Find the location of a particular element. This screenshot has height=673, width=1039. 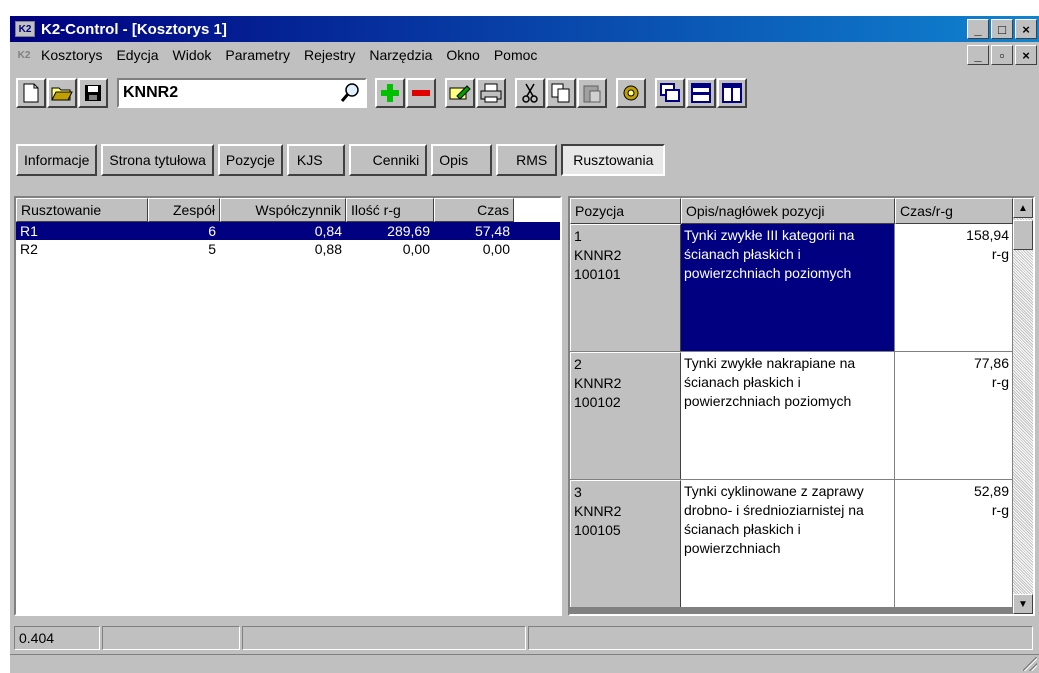

tab-kjs: KJS is located at coordinates (315, 160).